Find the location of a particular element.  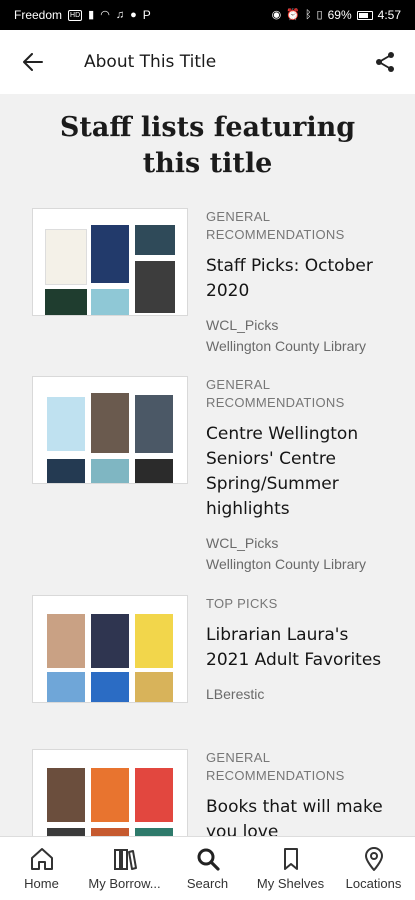

back-button is located at coordinates (33, 62).